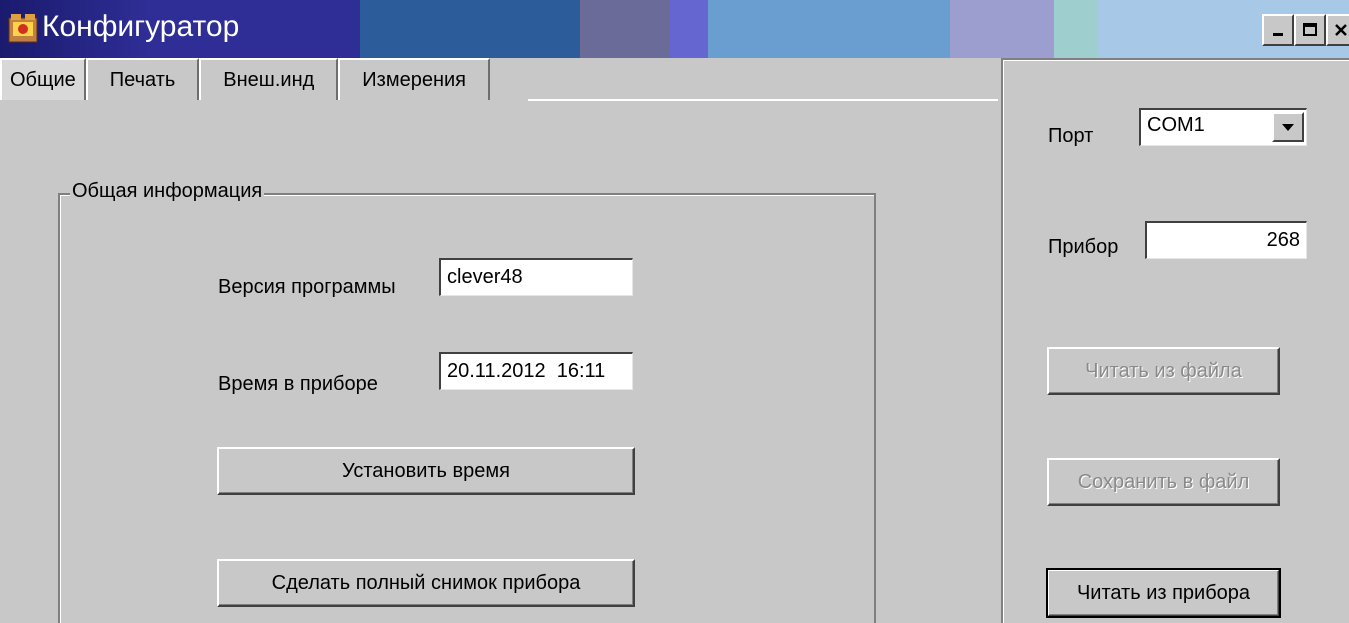 The height and width of the screenshot is (623, 1349). I want to click on read-from-file-button: Читать из файла, so click(1163, 371).